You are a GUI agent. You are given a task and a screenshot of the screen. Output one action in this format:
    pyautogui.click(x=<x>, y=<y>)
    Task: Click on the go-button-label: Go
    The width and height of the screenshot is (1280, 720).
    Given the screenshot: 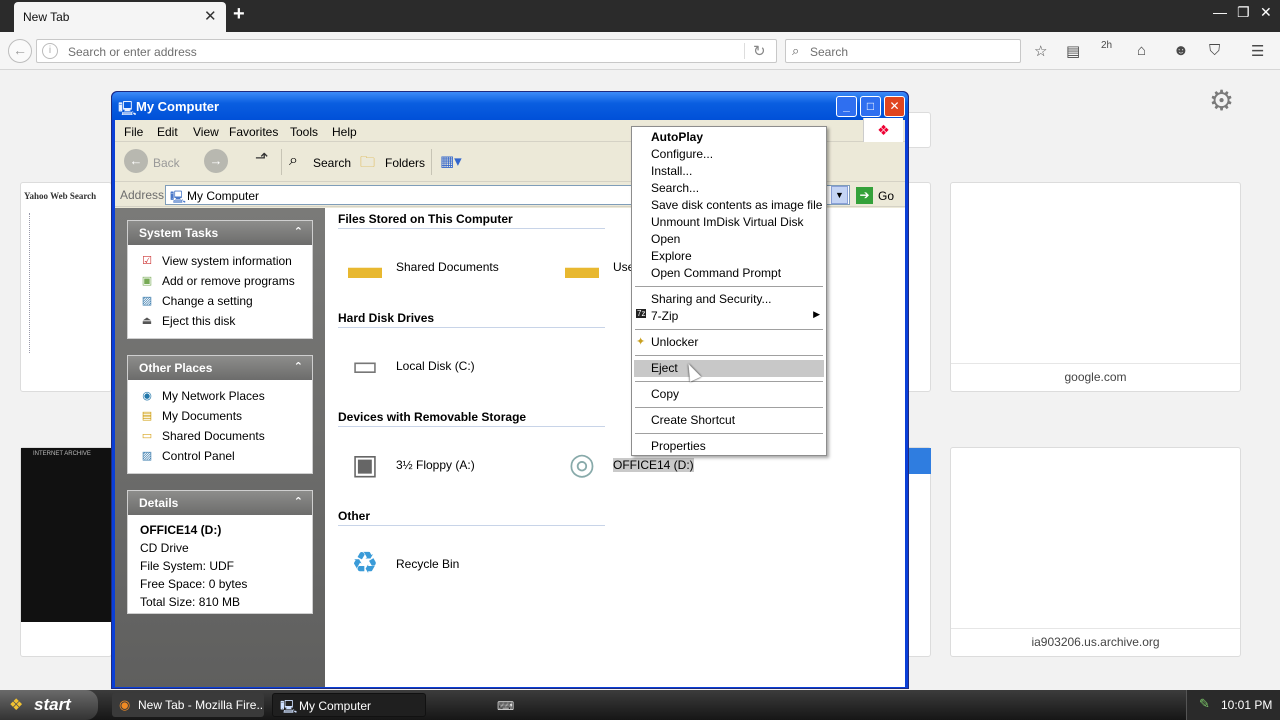 What is the action you would take?
    pyautogui.click(x=886, y=196)
    